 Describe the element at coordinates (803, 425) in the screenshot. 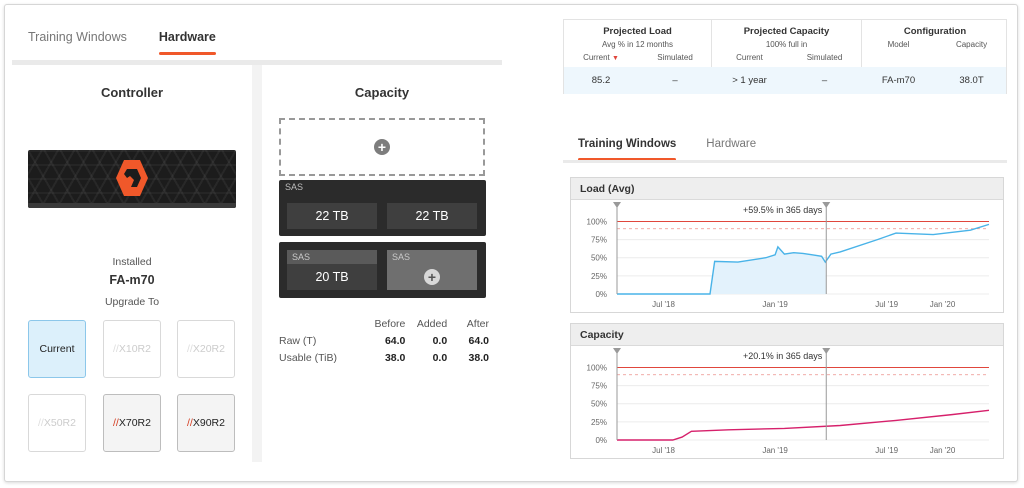

I see `series-line` at that location.